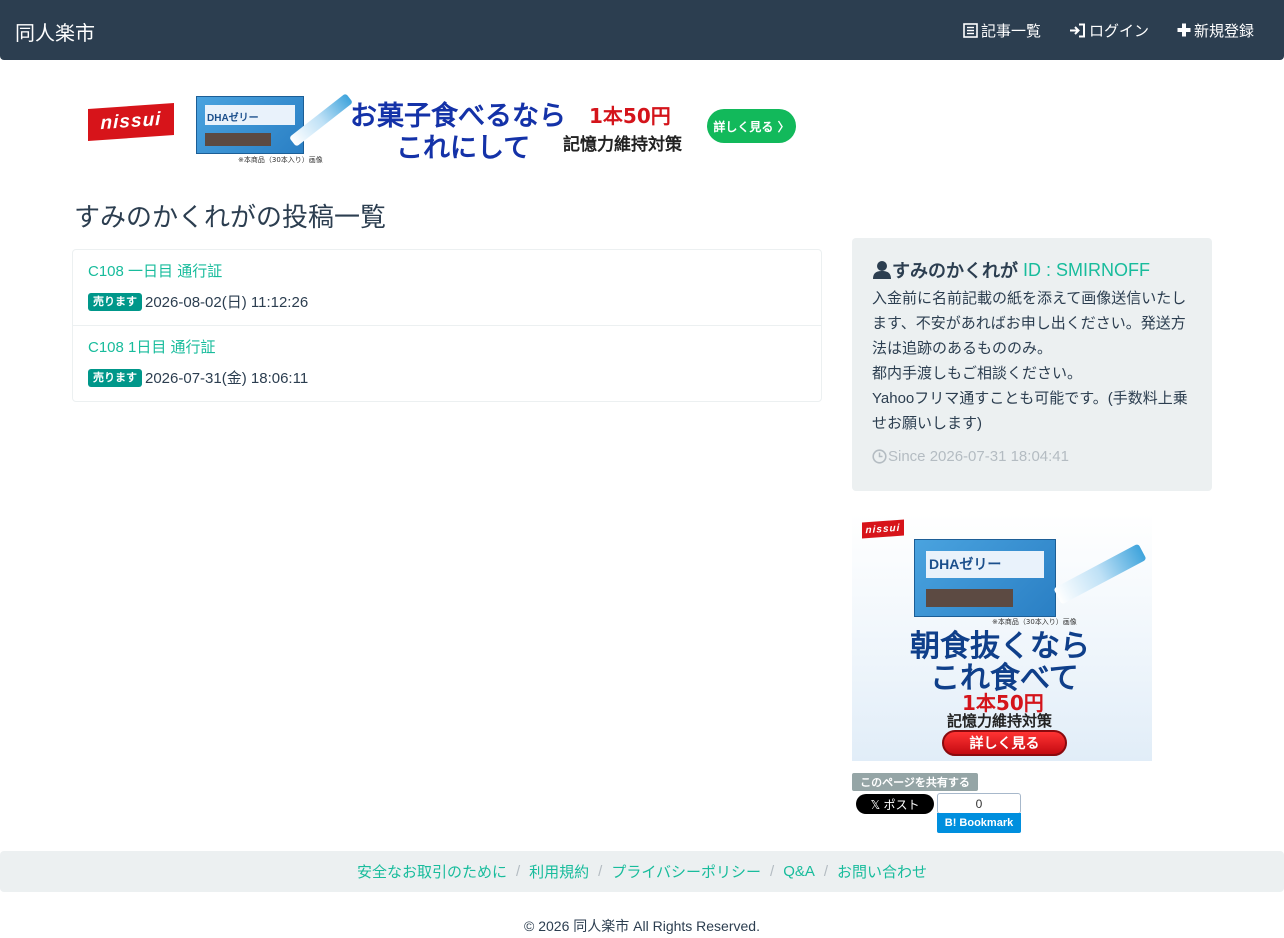  What do you see at coordinates (1004, 743) in the screenshot?
I see `side-ad-detail-button: 詳しく見る` at bounding box center [1004, 743].